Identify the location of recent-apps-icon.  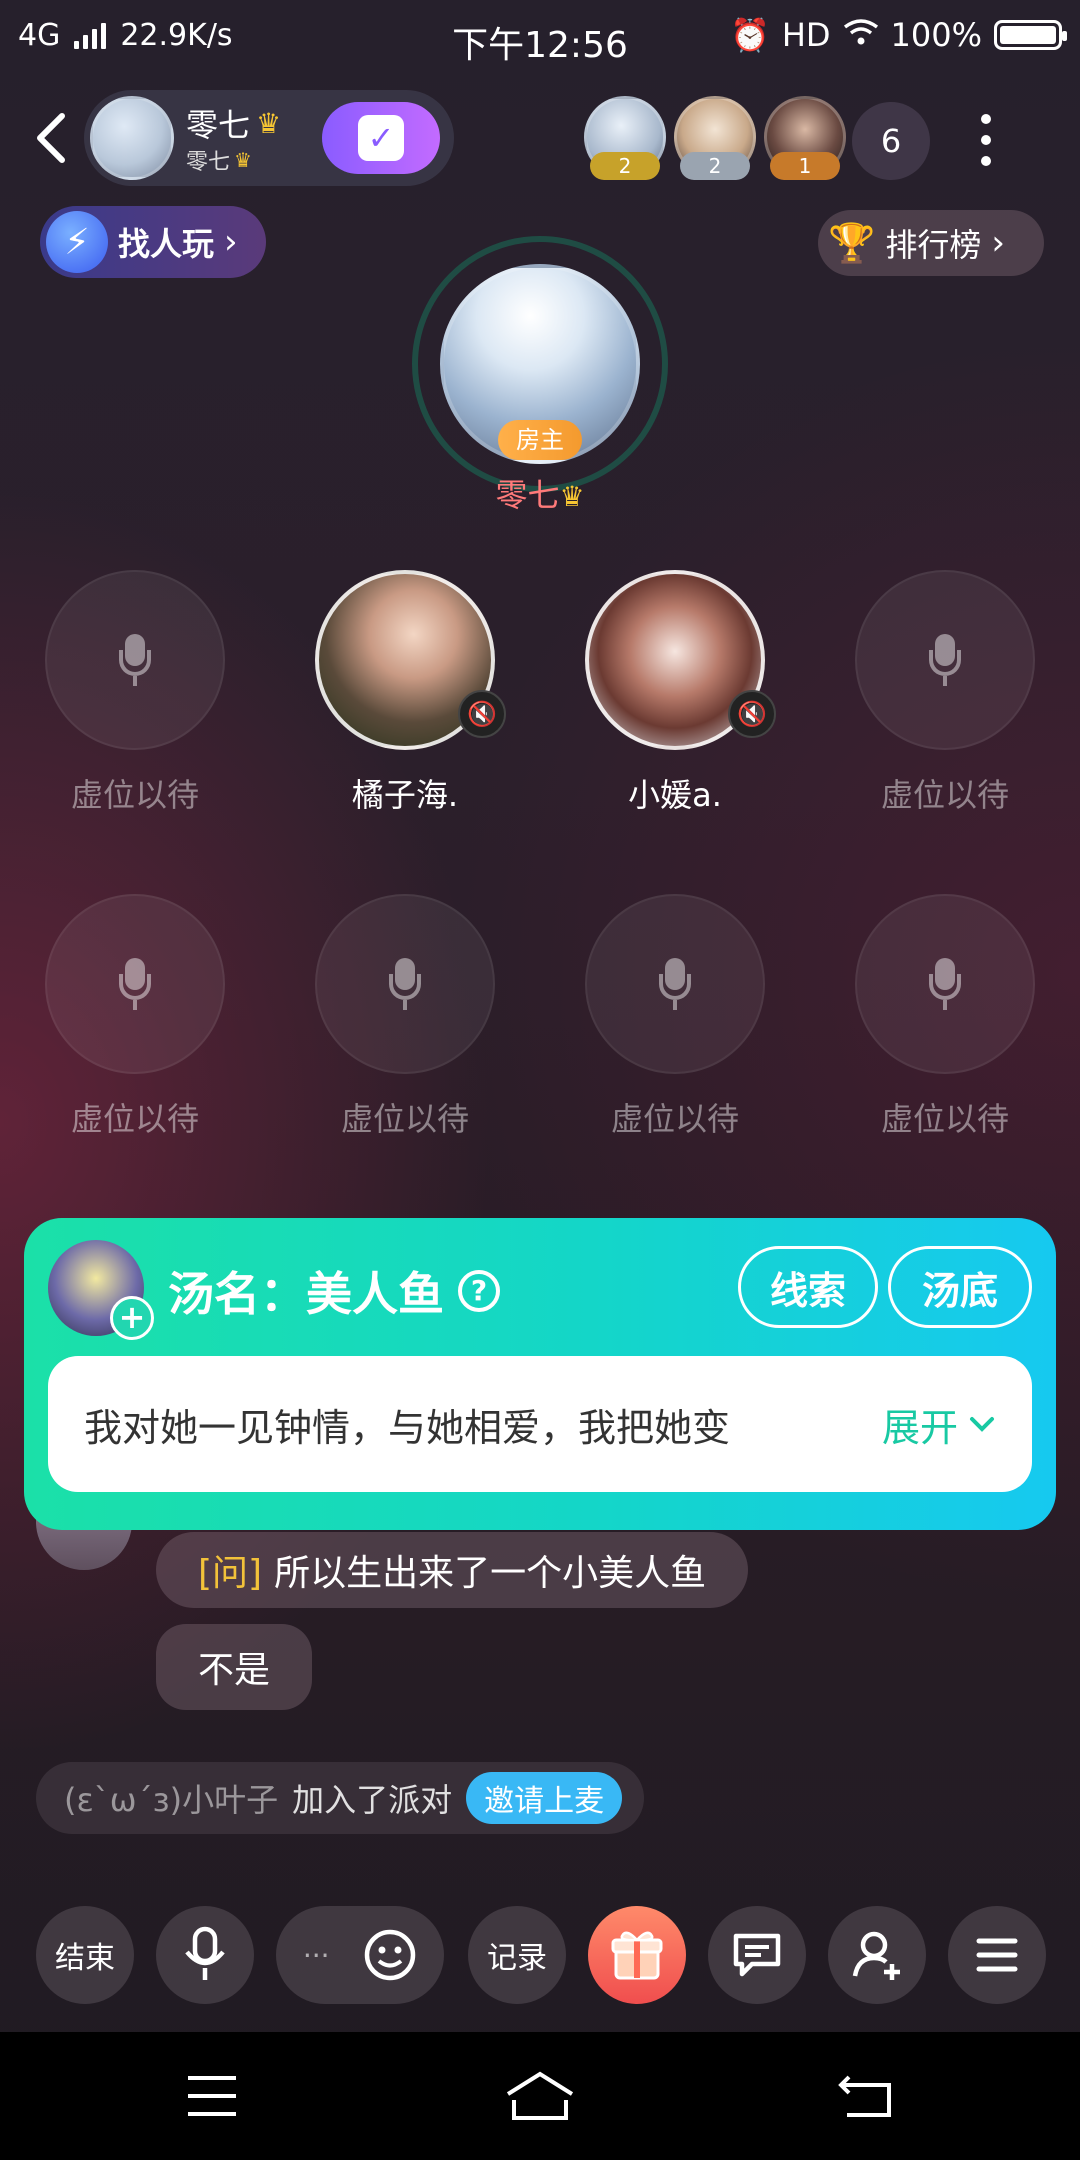
(212, 2096).